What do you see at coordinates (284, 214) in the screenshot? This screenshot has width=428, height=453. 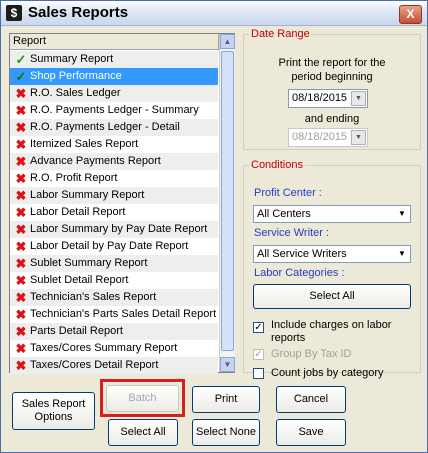 I see `profit-center-value: All Centers` at bounding box center [284, 214].